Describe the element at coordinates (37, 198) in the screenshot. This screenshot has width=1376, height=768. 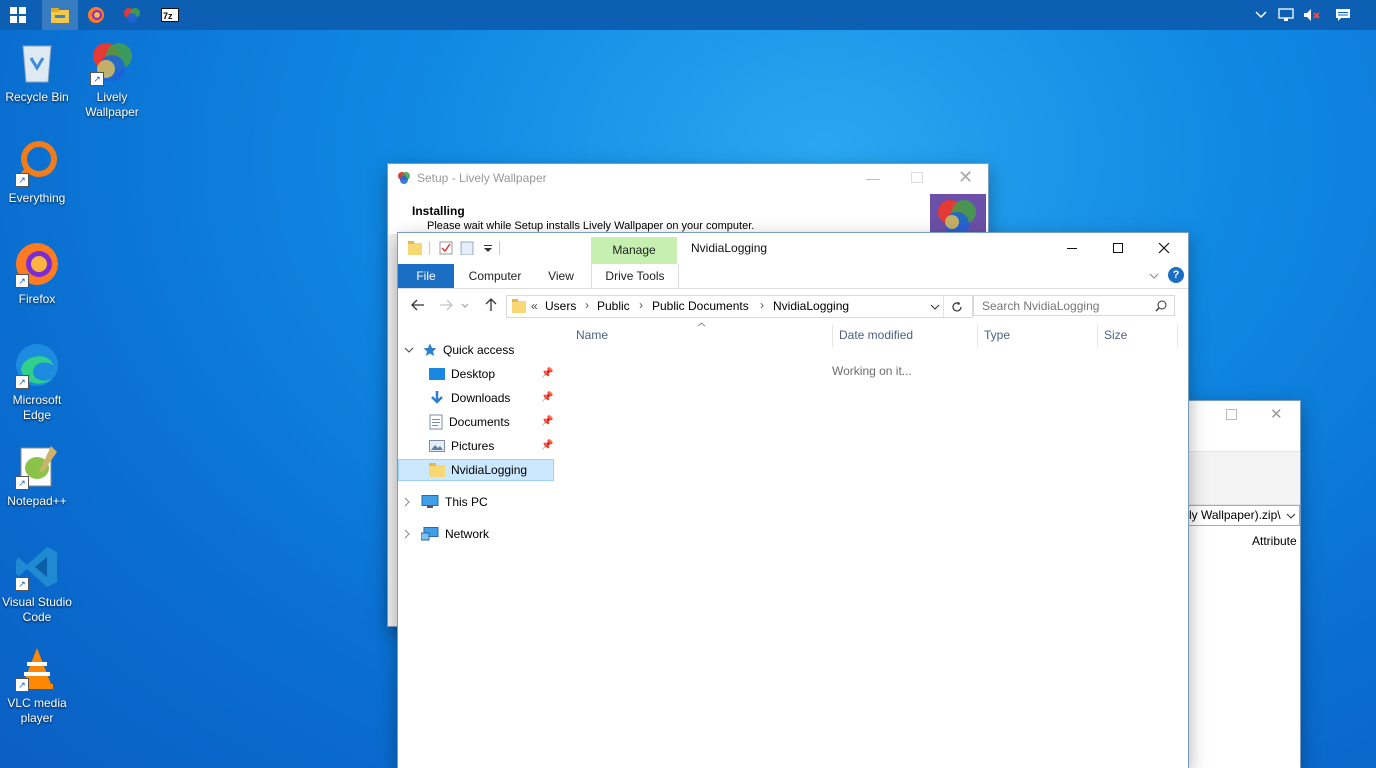
I see `desktop-icon-label: Everything` at that location.